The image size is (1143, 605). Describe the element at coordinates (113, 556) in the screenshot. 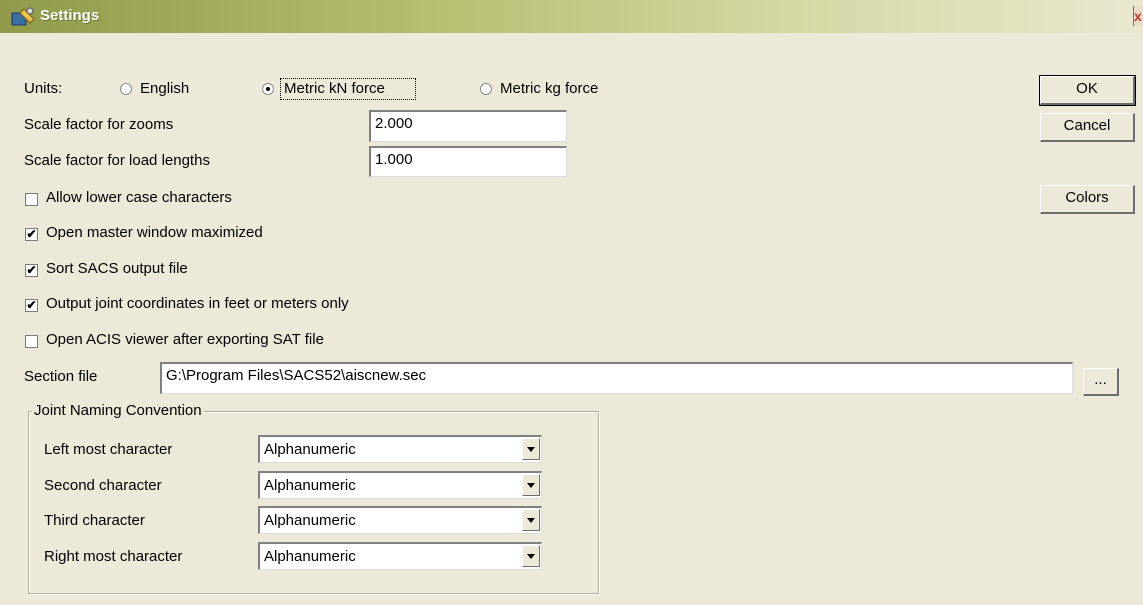

I see `right-most-char-label: Right most character` at that location.